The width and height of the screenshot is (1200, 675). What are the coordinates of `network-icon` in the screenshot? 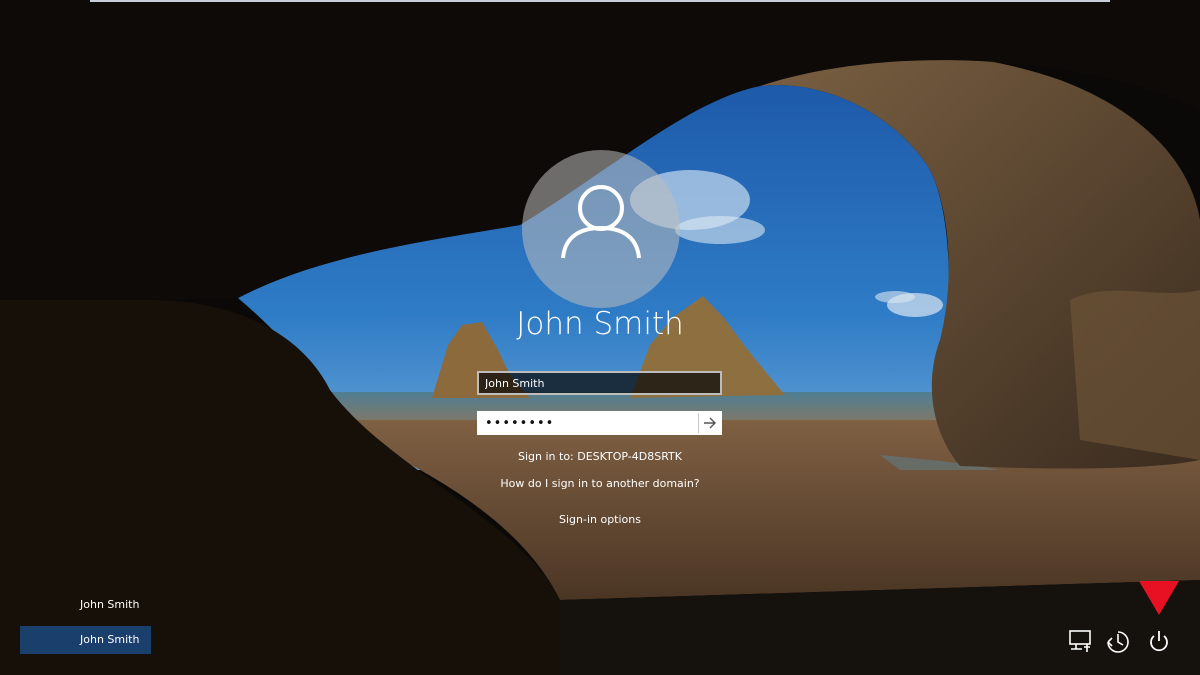 It's located at (1080, 642).